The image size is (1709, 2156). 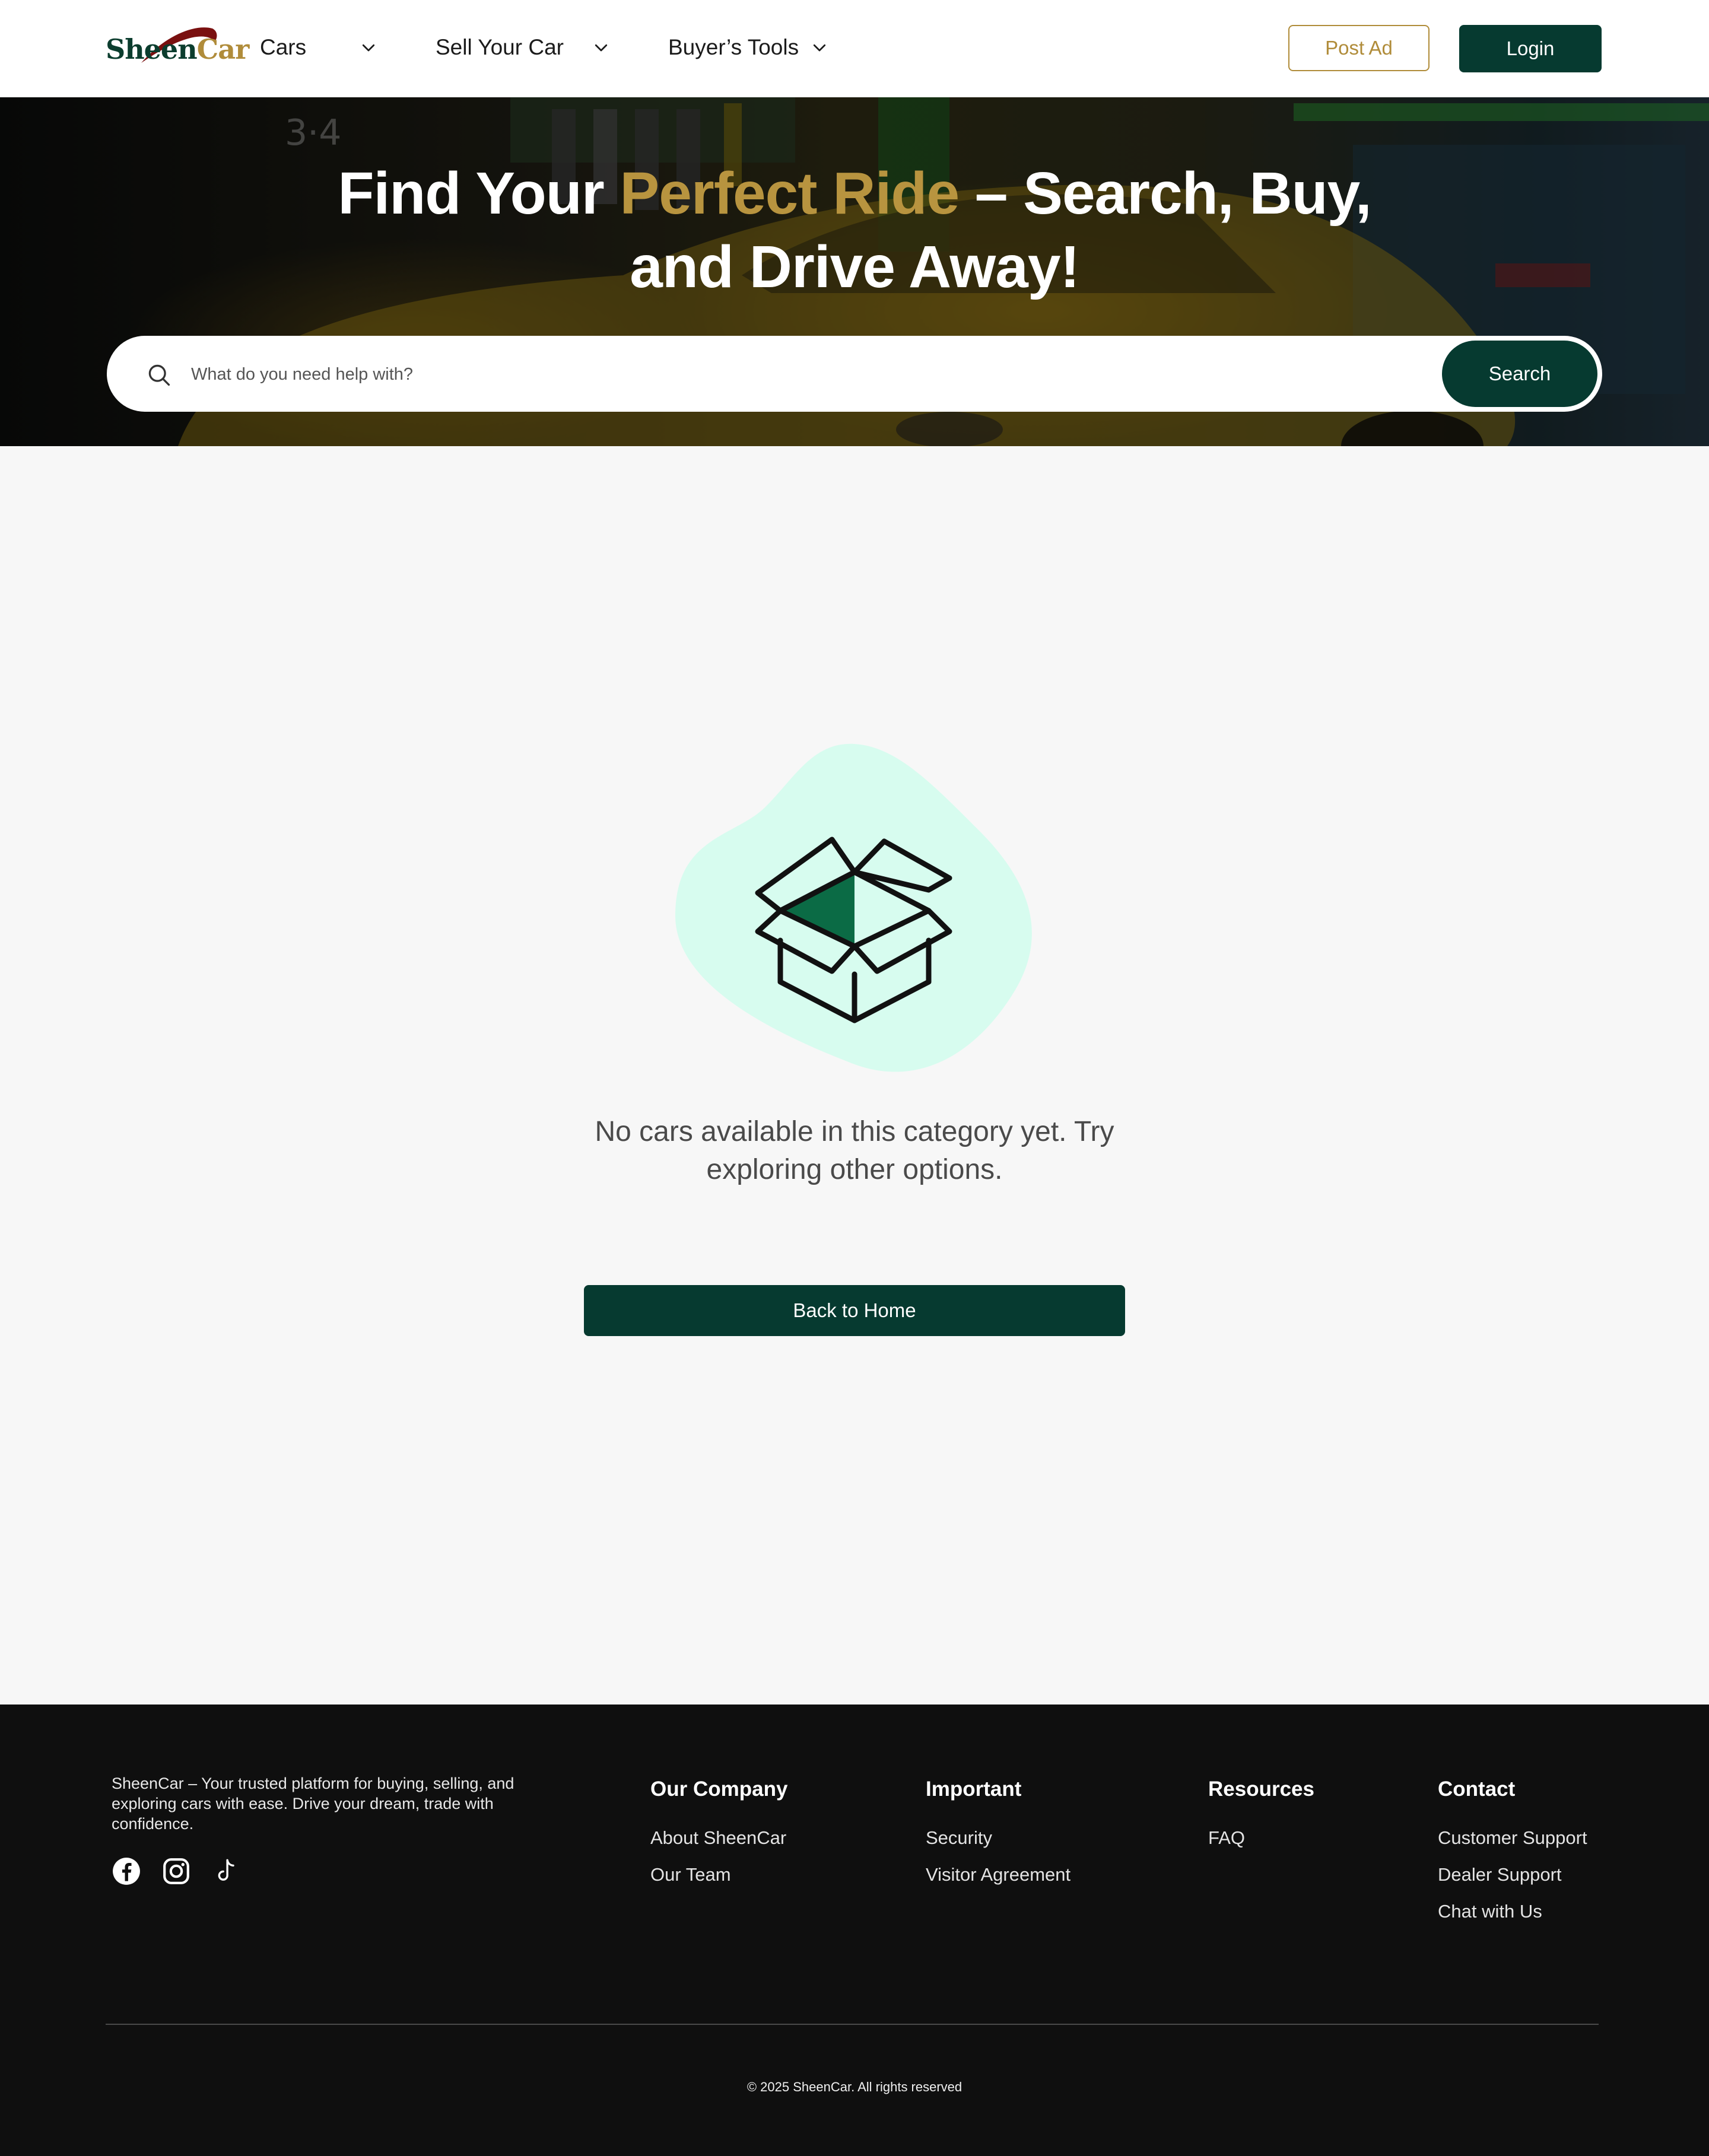 What do you see at coordinates (974, 1789) in the screenshot?
I see `footer-column-title: Important` at bounding box center [974, 1789].